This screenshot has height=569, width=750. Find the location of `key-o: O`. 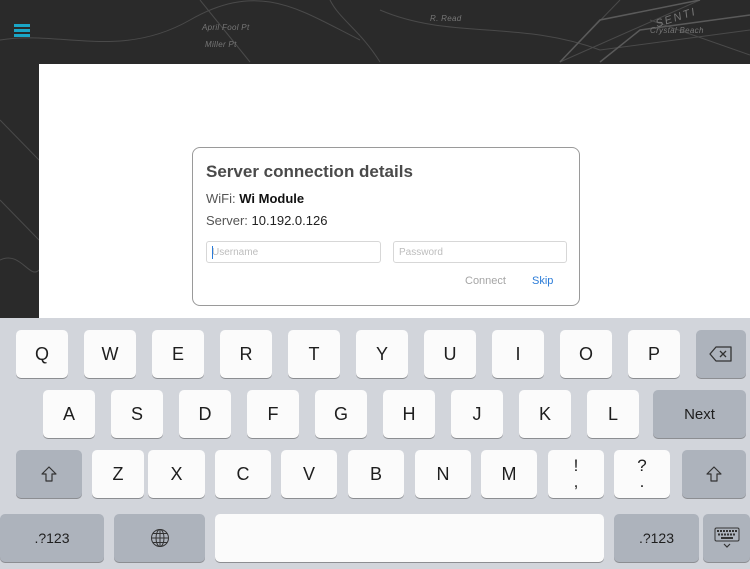

key-o: O is located at coordinates (586, 354).